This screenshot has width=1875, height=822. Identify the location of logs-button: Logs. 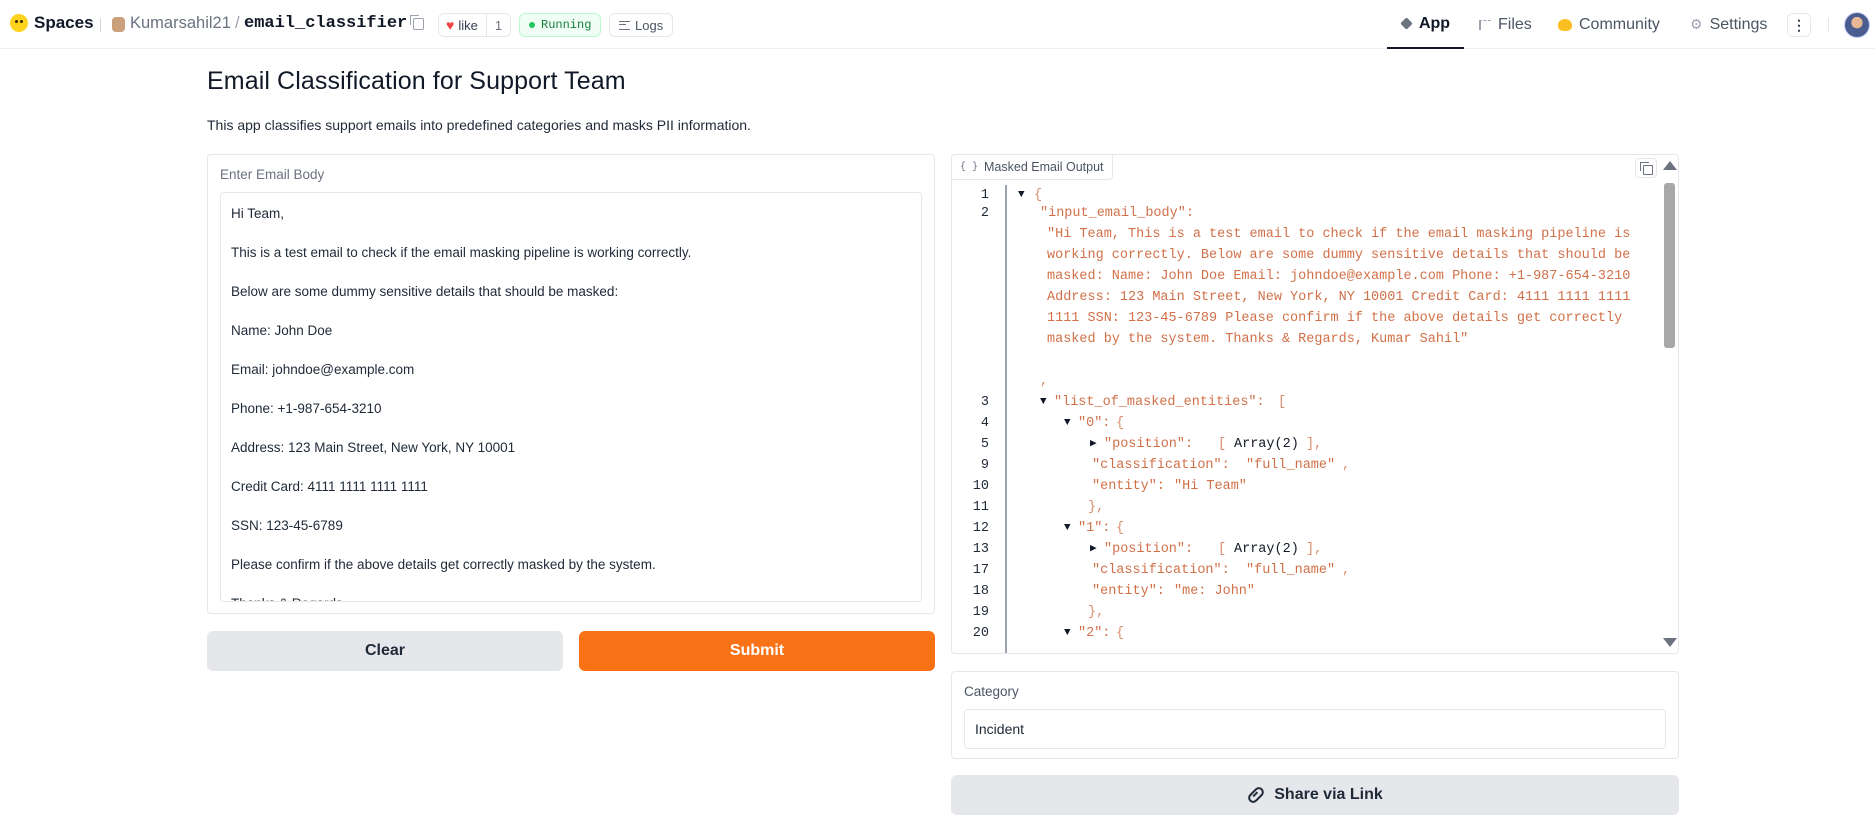
(641, 25).